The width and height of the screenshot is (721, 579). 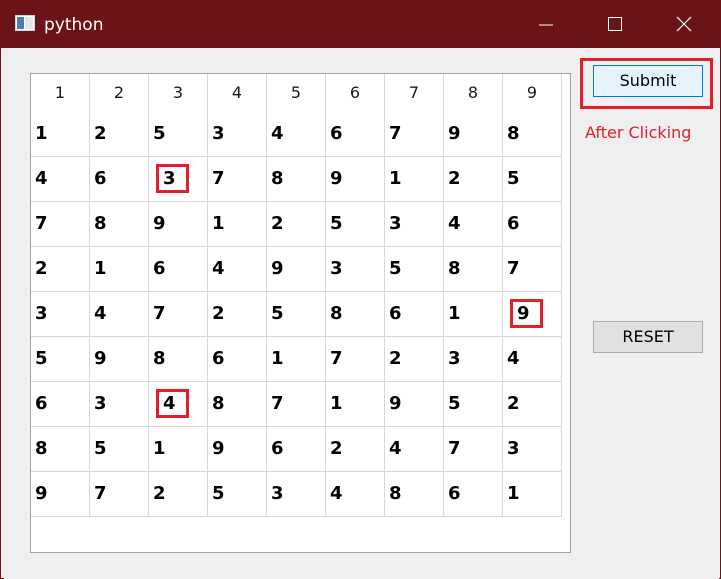 I want to click on reset-button: RESET, so click(x=648, y=337).